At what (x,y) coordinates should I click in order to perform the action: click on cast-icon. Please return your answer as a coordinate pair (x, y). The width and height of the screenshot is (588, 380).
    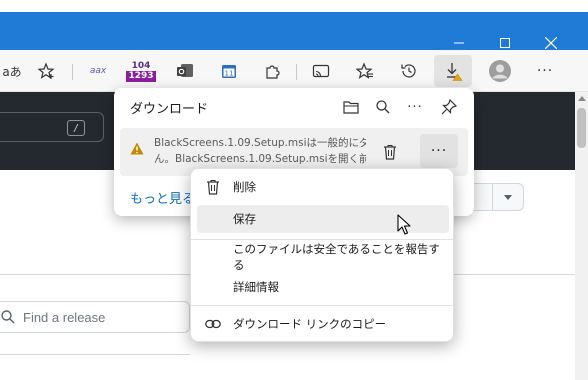
    Looking at the image, I should click on (321, 71).